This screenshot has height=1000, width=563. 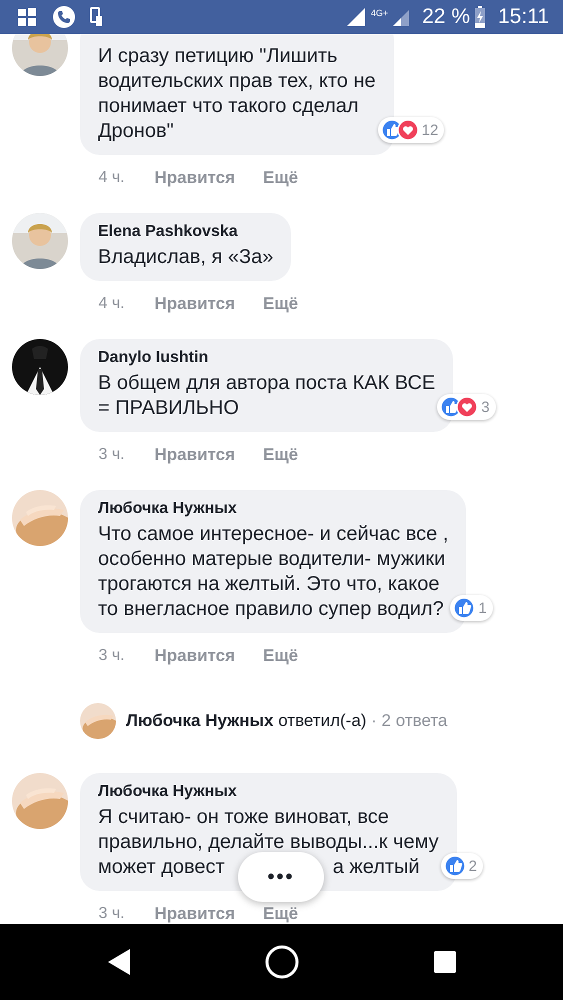 I want to click on battery-percent: 22 %, so click(x=446, y=17).